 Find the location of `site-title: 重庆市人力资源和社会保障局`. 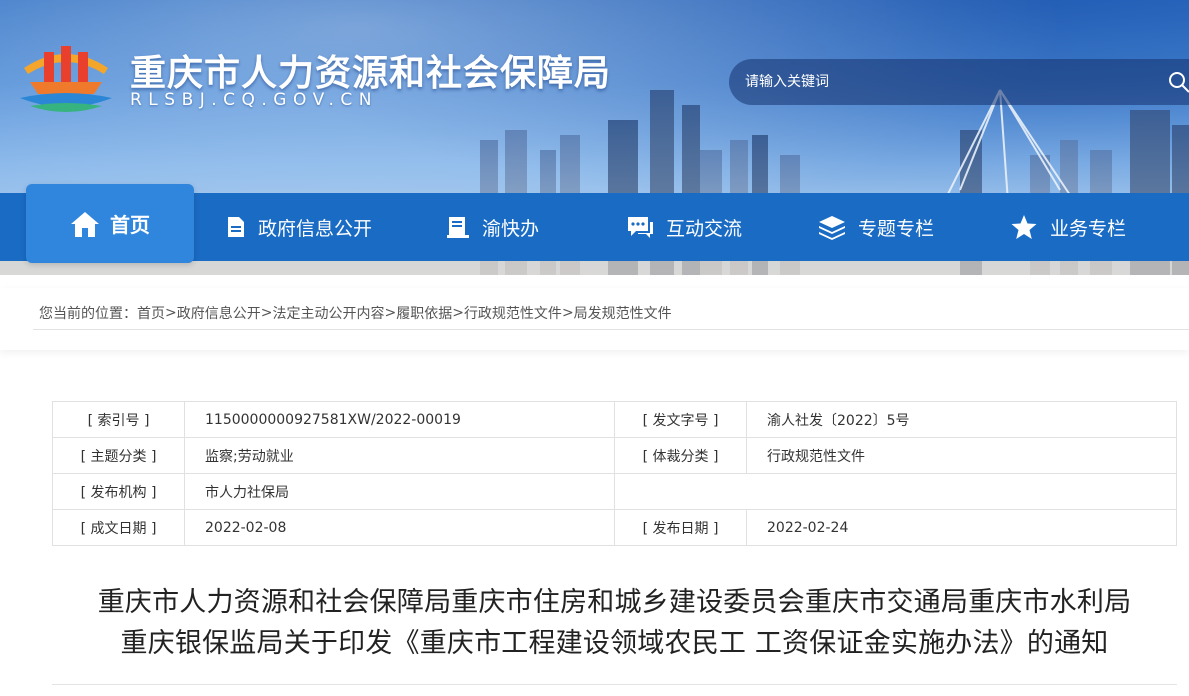

site-title: 重庆市人力资源和社会保障局 is located at coordinates (371, 73).